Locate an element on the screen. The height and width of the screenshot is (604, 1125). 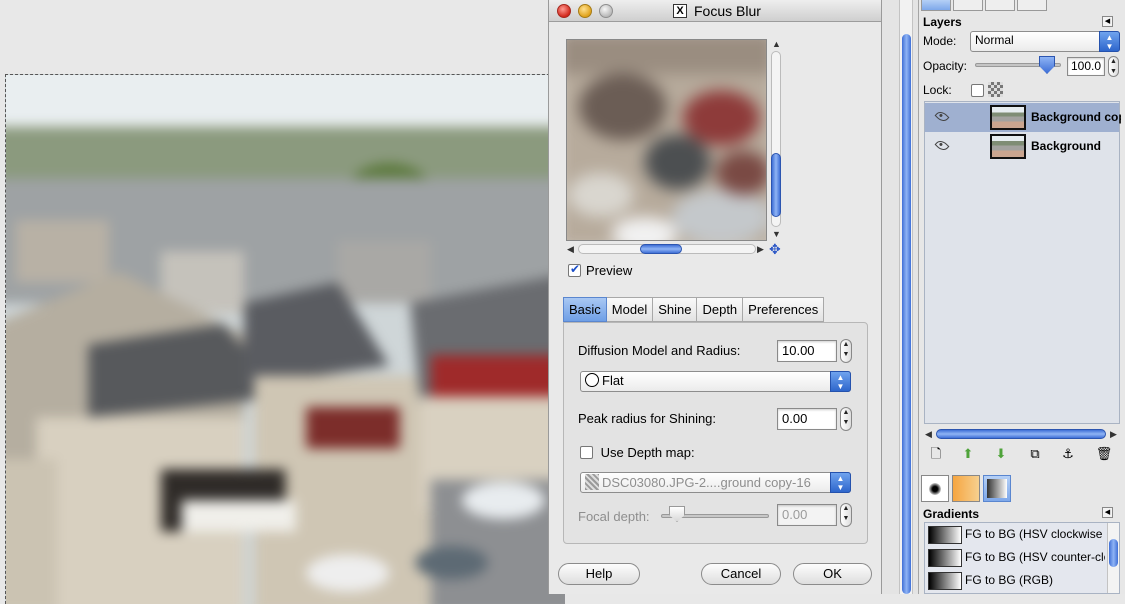
tab-basic: Basic is located at coordinates (585, 309).